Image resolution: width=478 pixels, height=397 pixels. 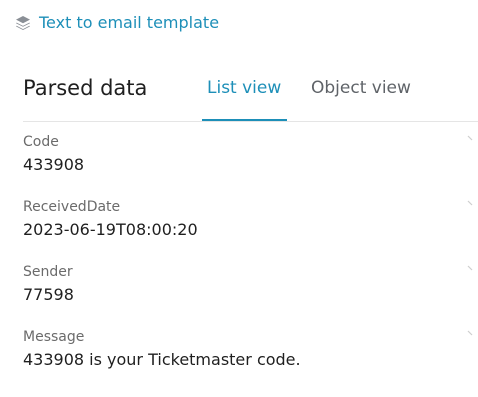 What do you see at coordinates (244, 88) in the screenshot?
I see `tab-list-view: List view` at bounding box center [244, 88].